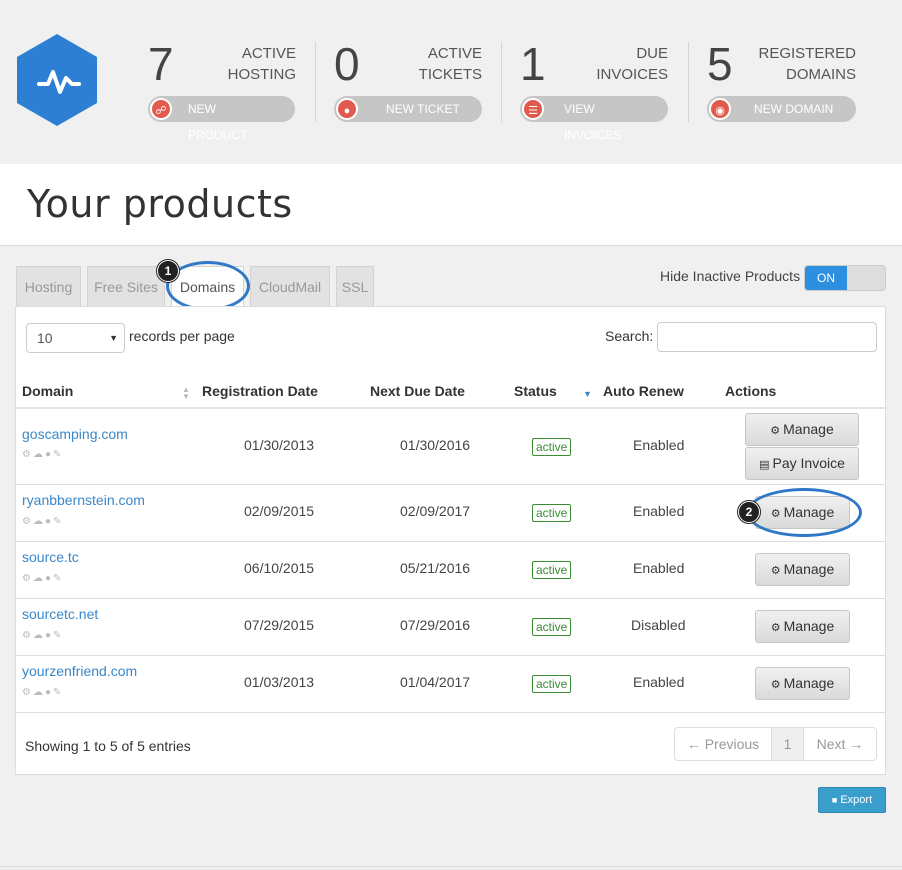 Image resolution: width=902 pixels, height=870 pixels. Describe the element at coordinates (781, 109) in the screenshot. I see `new-domain-button: ◉ NEW DOMAIN` at that location.